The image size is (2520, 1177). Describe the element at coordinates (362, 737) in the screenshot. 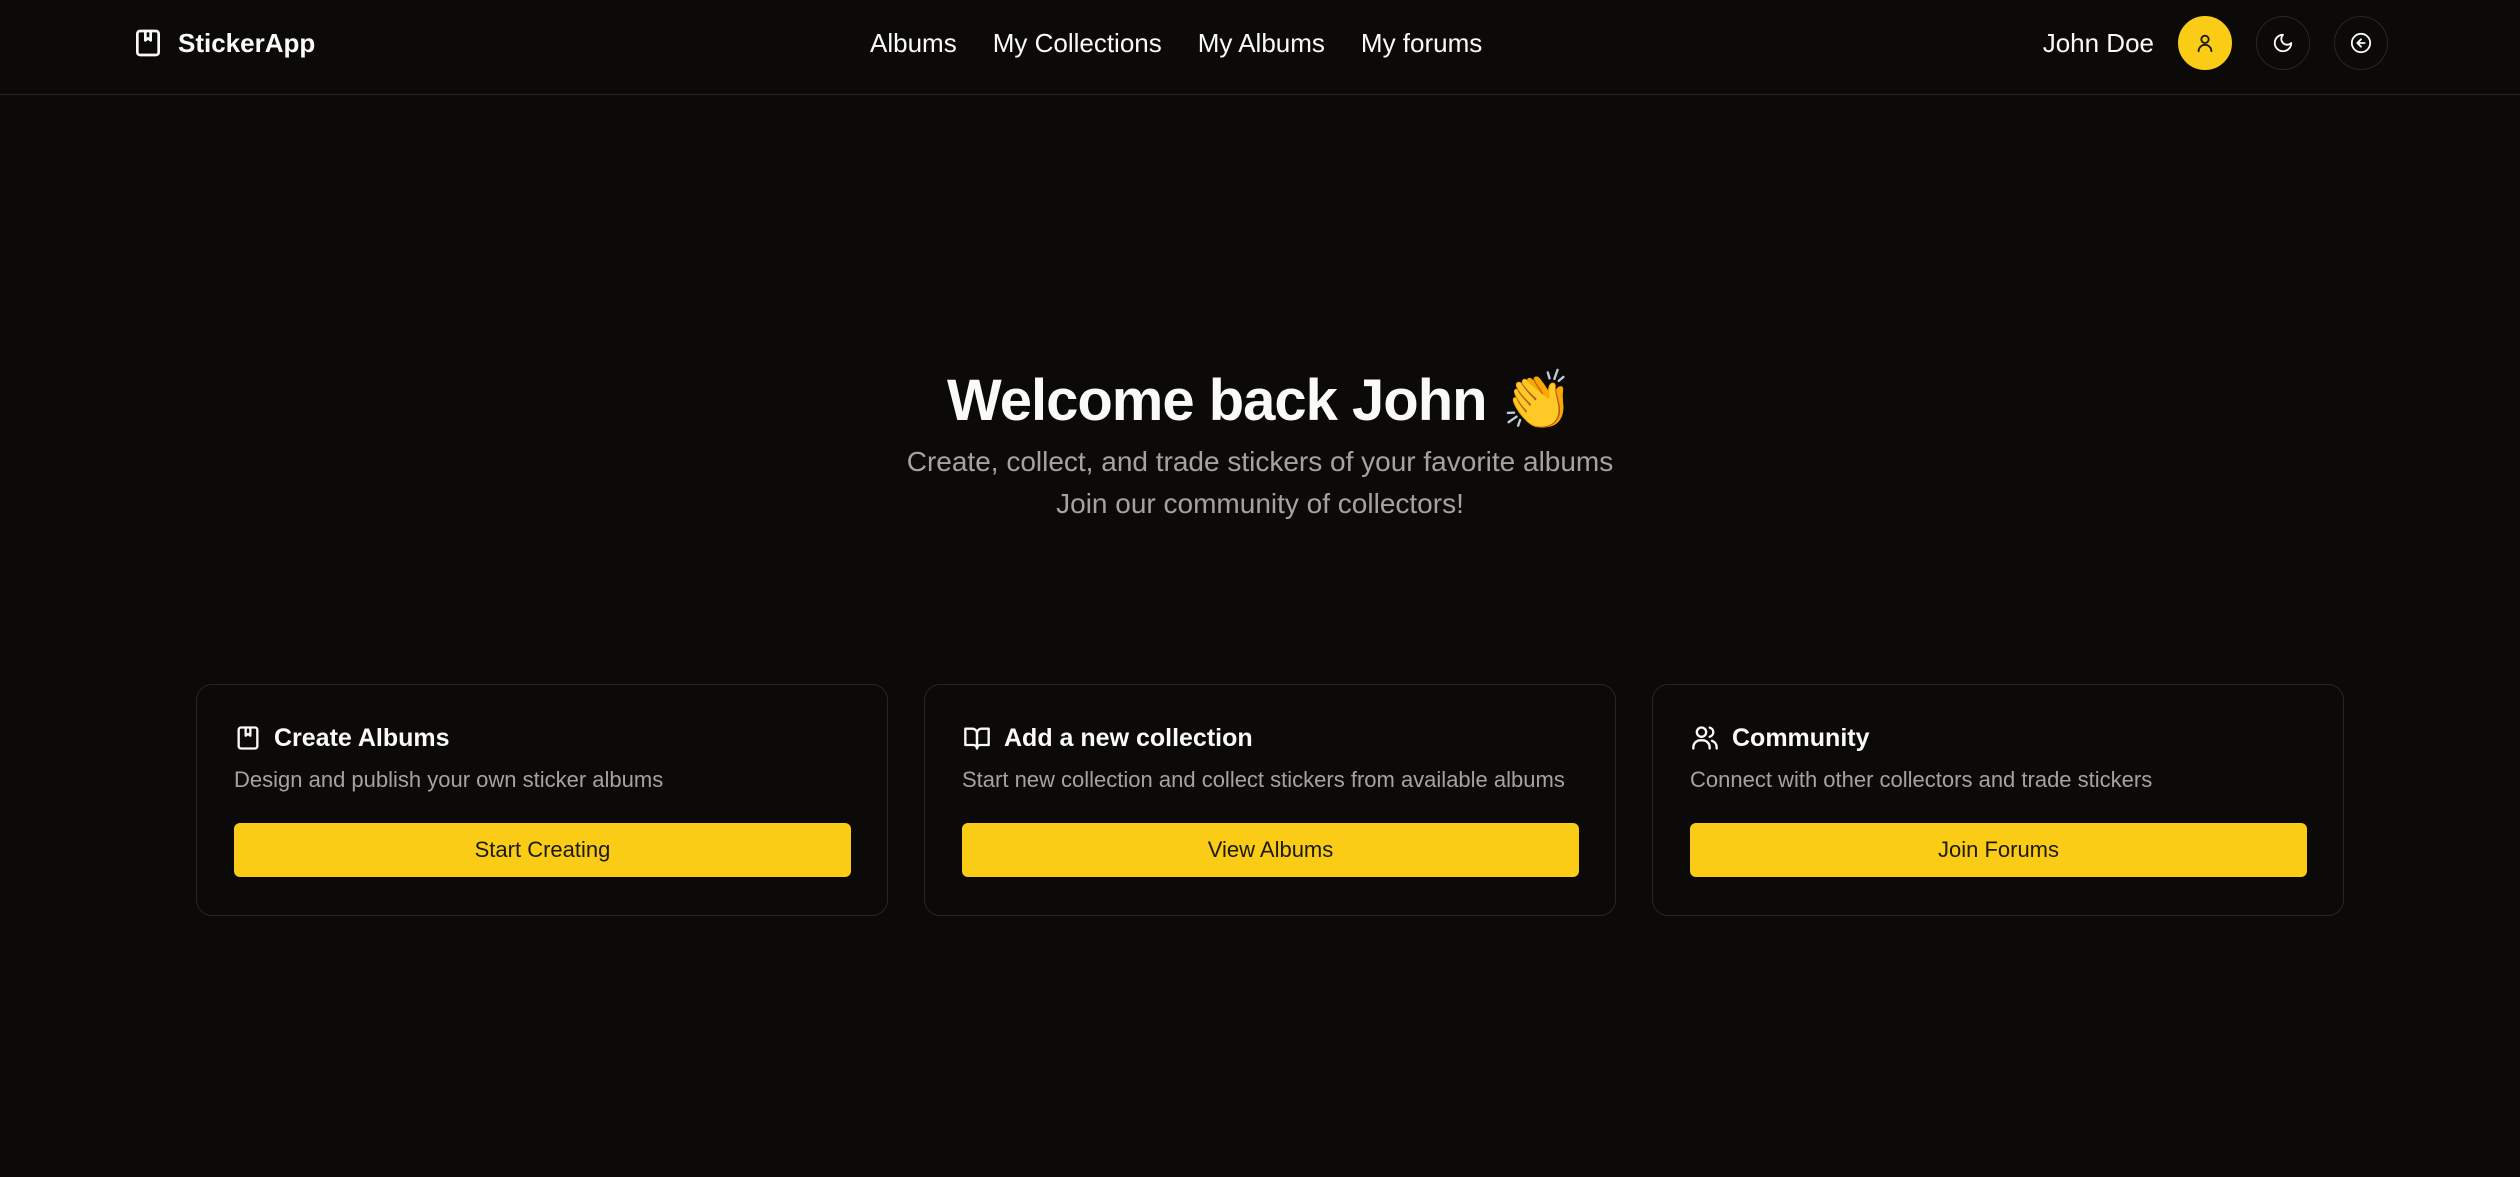

I see `card-title: Create Albums` at that location.